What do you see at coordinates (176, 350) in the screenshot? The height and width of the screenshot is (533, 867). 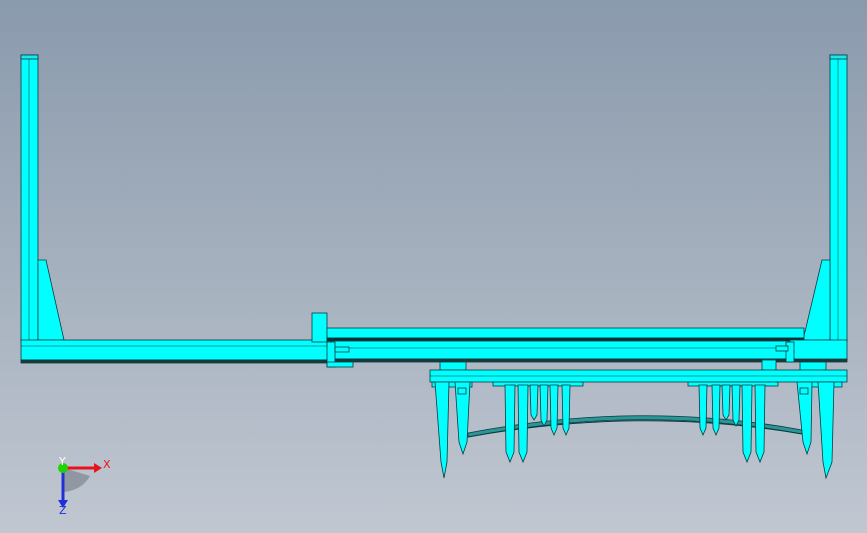 I see `left-base-beam` at bounding box center [176, 350].